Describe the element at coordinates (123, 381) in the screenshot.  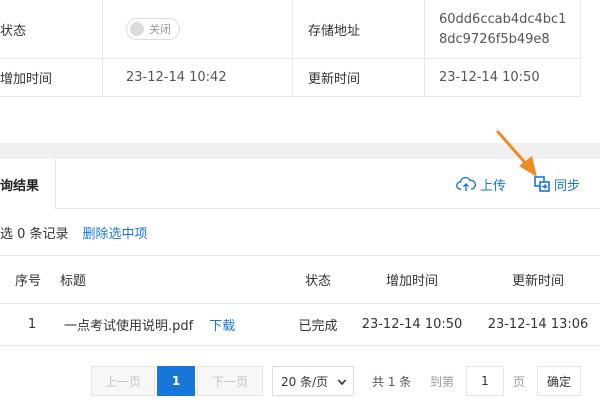
I see `prev-page-button: 上一页` at that location.